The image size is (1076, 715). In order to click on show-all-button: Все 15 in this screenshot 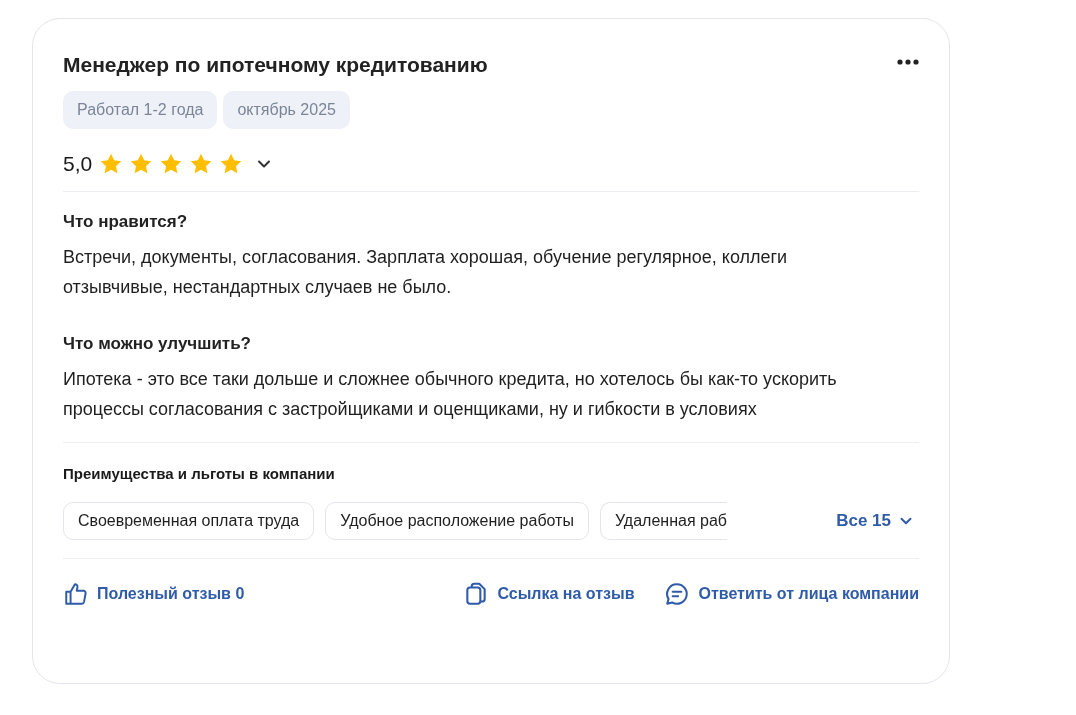, I will do `click(877, 521)`.